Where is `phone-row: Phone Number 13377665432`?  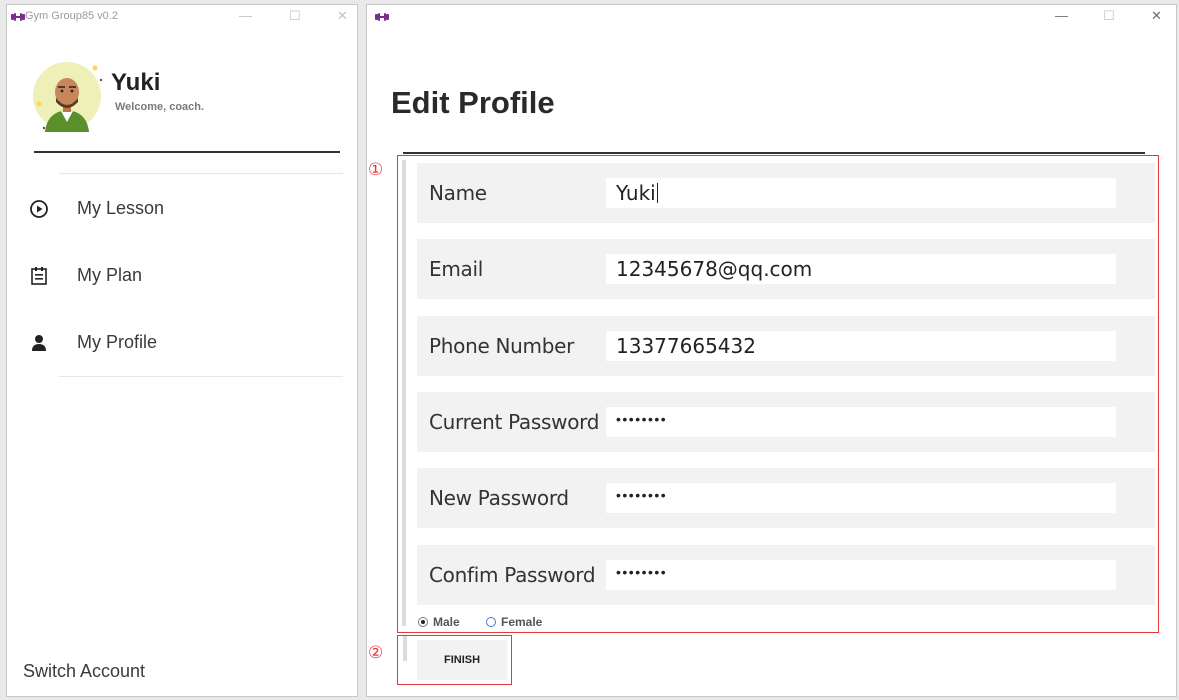
phone-row: Phone Number 13377665432 is located at coordinates (786, 346).